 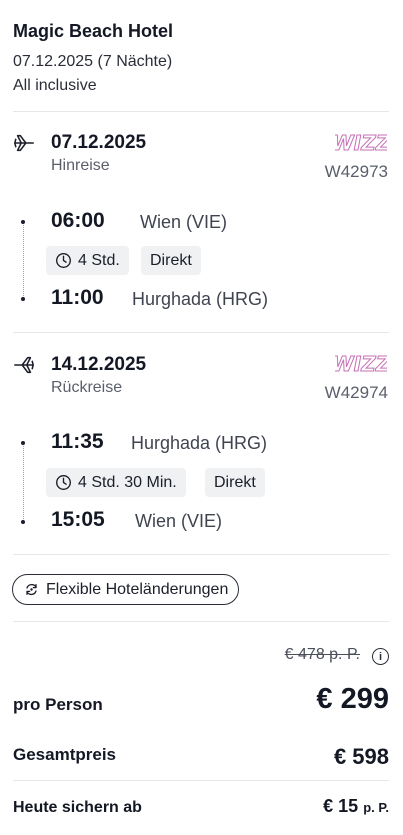 I want to click on total-price-label: Gesamtpreis, so click(x=64, y=754).